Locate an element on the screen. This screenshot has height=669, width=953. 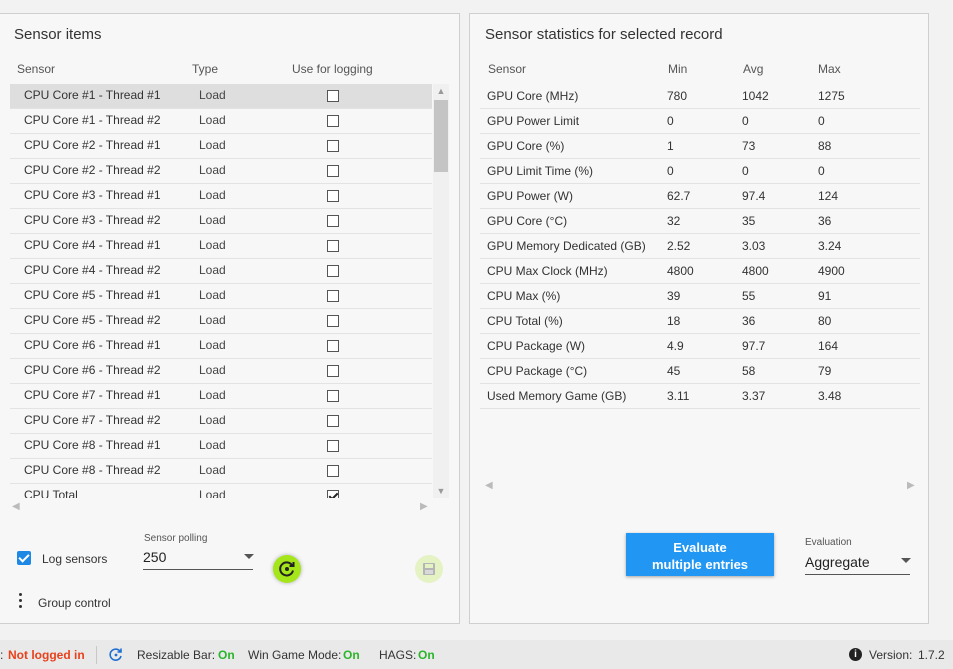
info-icon: i is located at coordinates (855, 654).